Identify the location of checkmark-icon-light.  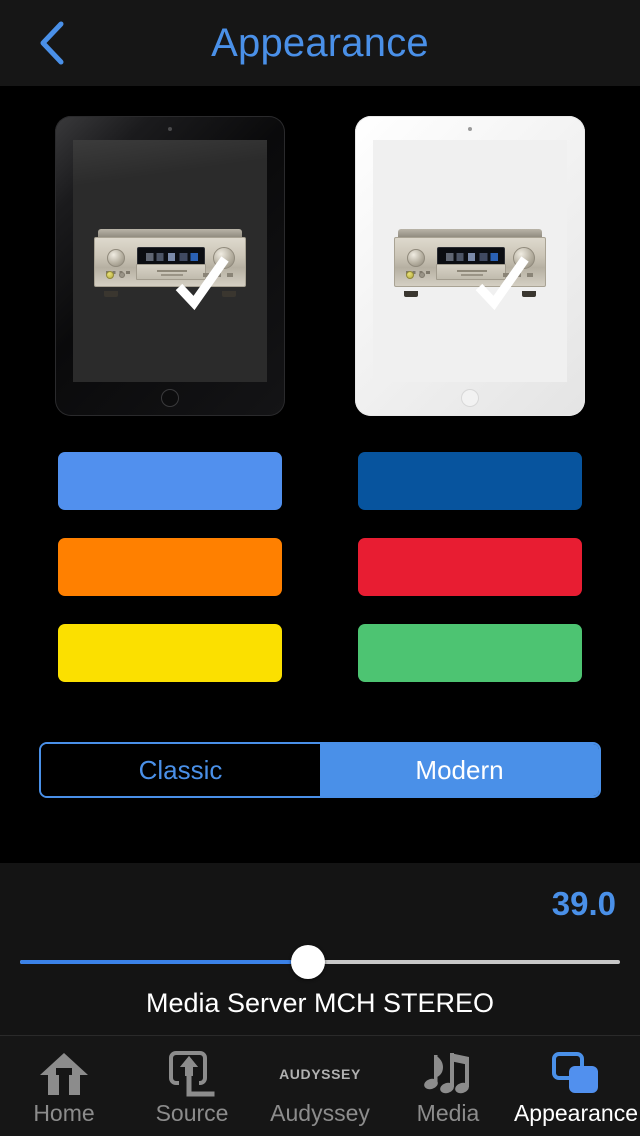
(503, 285).